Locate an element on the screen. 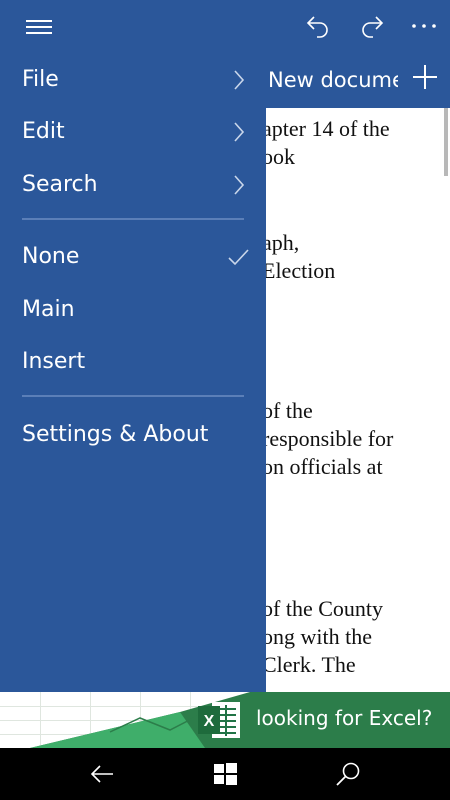 The height and width of the screenshot is (800, 450). doc-line: of the is located at coordinates (289, 410).